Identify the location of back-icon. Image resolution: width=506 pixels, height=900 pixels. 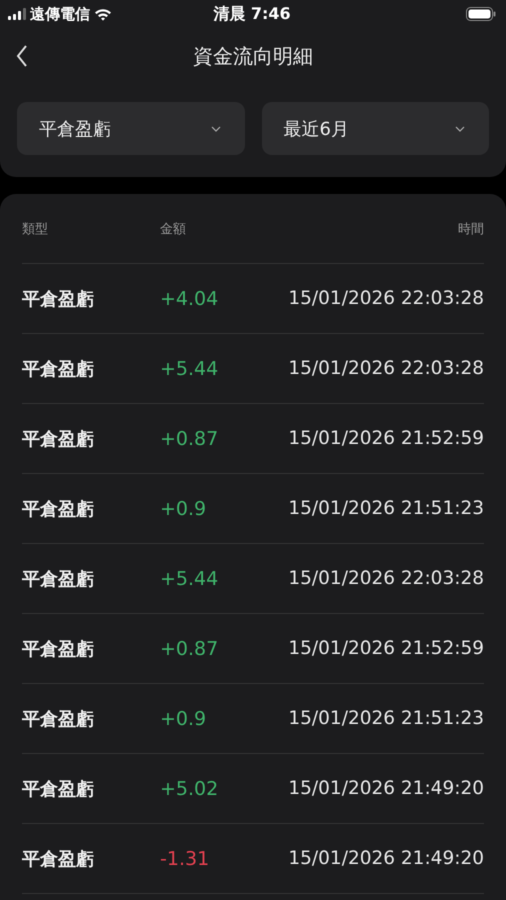
(22, 56).